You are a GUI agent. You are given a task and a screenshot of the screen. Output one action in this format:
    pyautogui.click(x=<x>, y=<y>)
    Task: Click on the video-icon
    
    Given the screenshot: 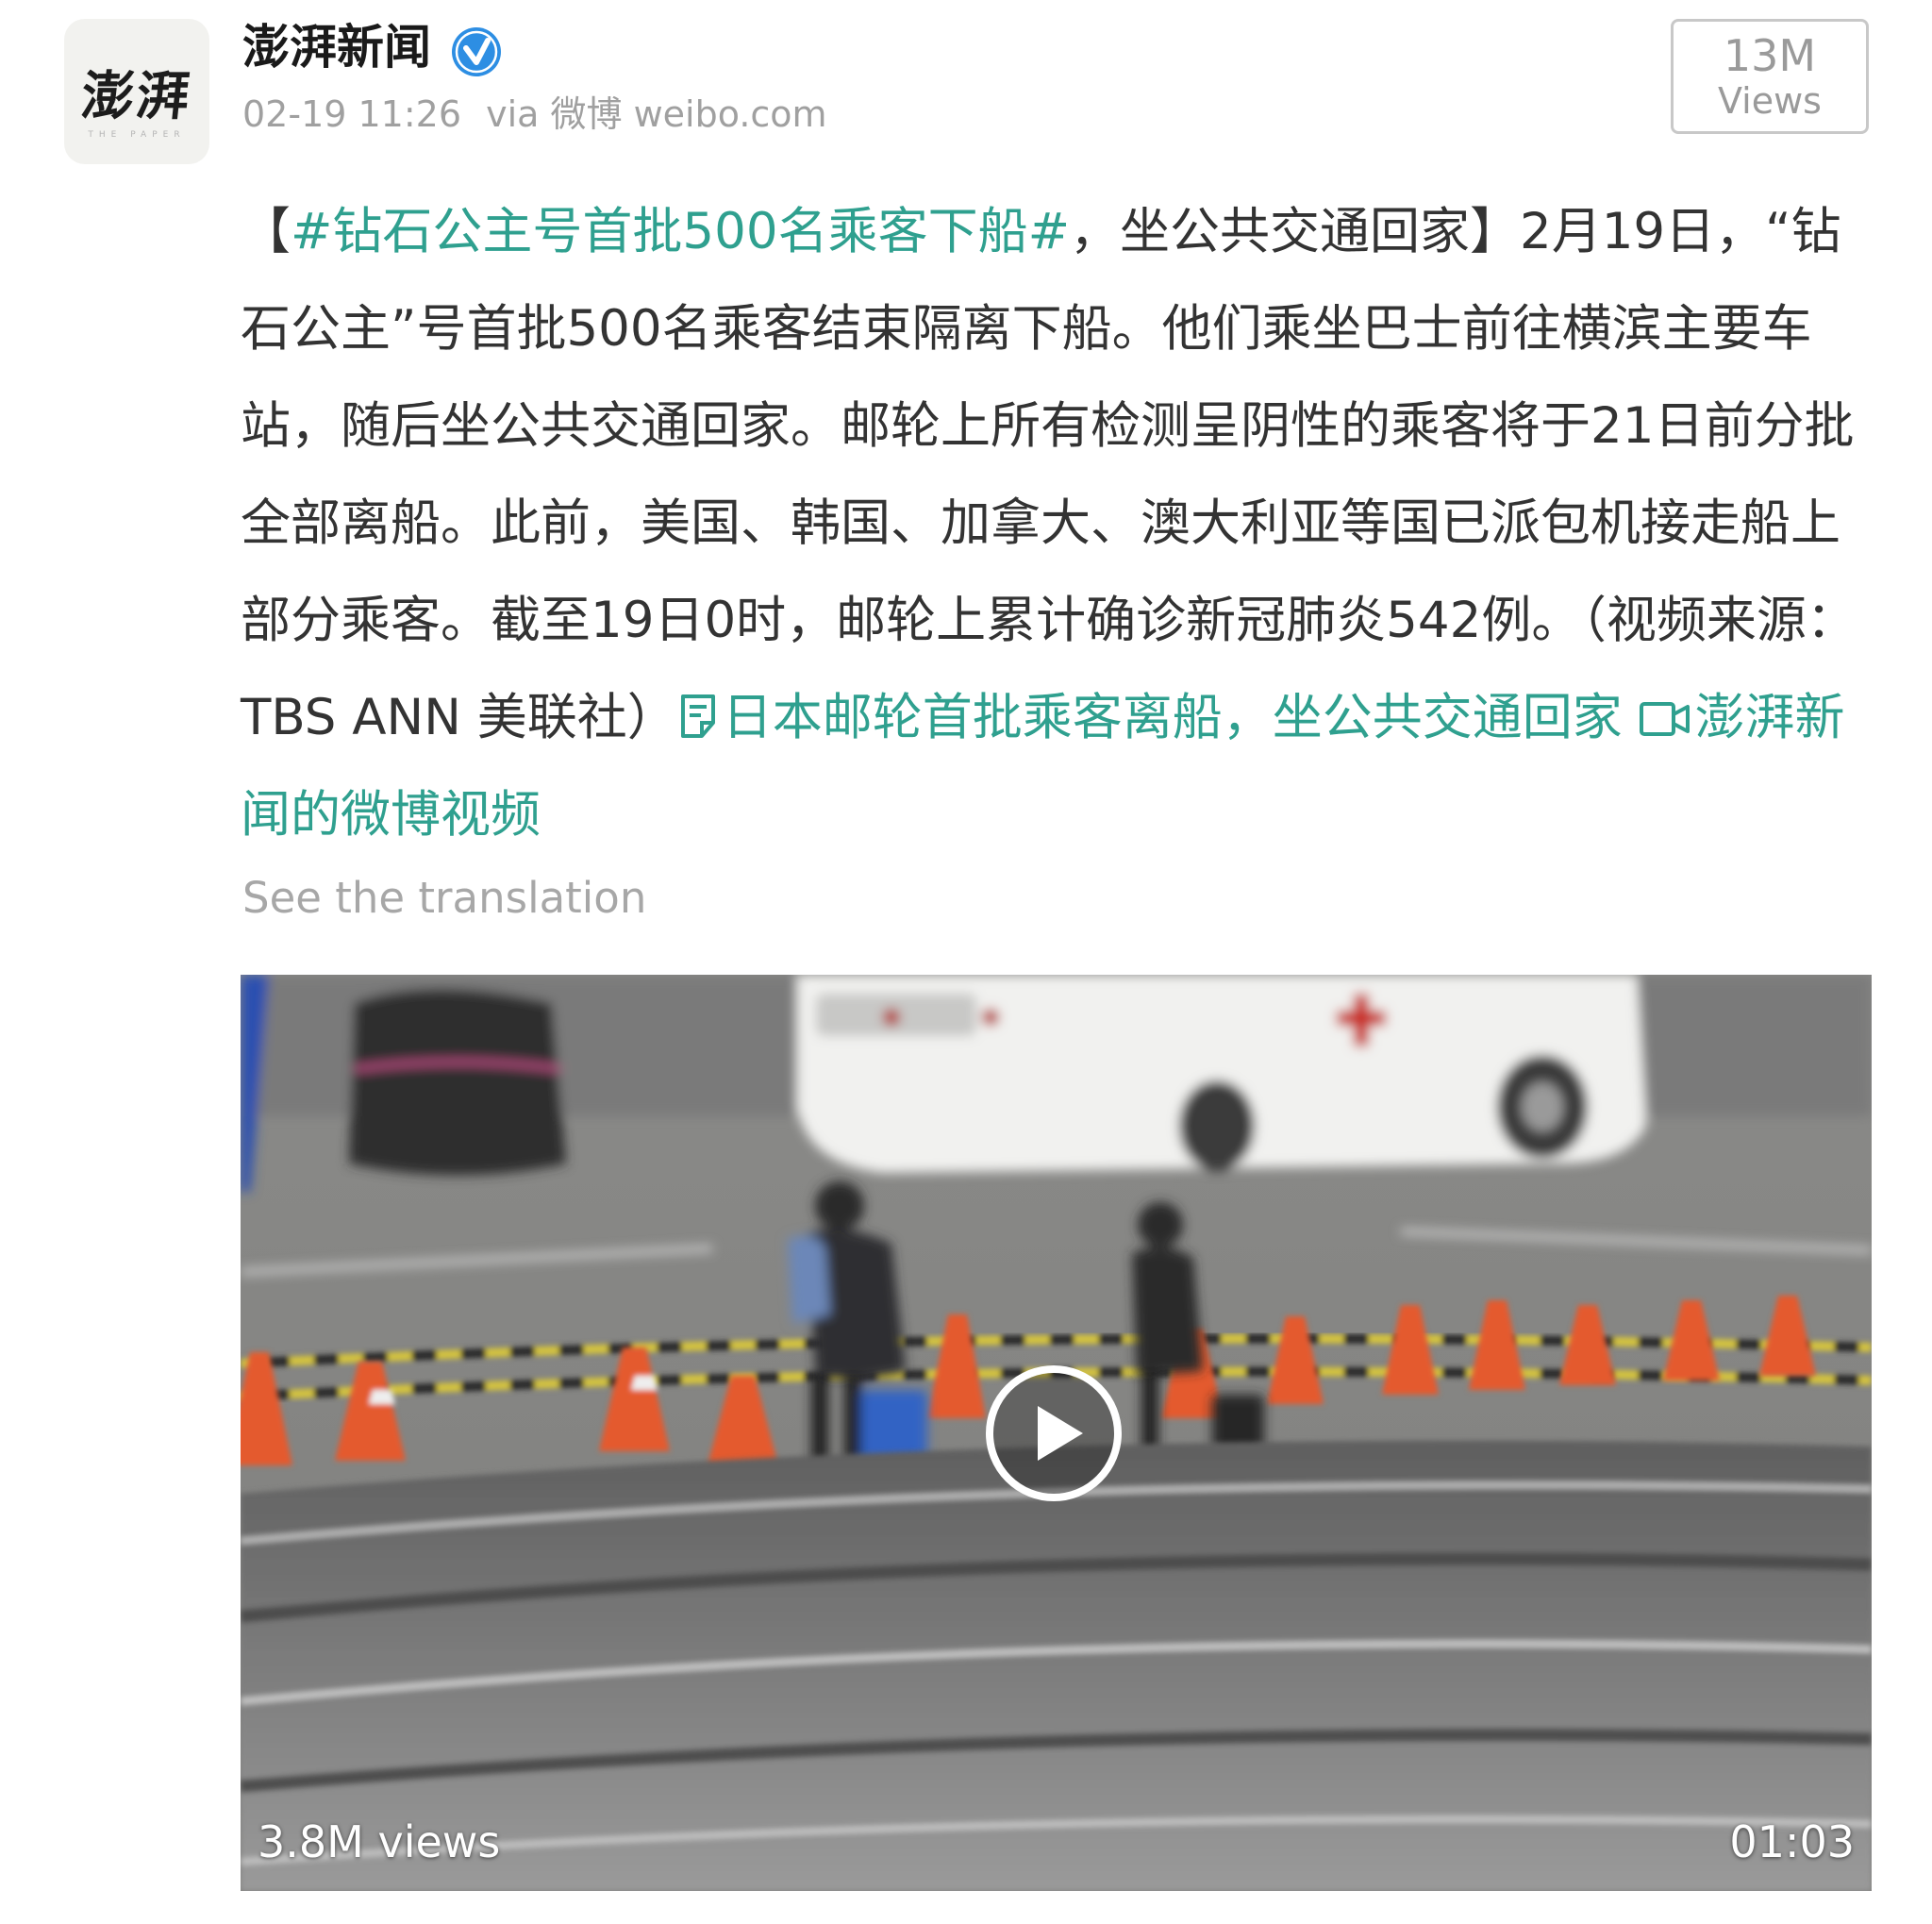 What is the action you would take?
    pyautogui.click(x=1665, y=719)
    